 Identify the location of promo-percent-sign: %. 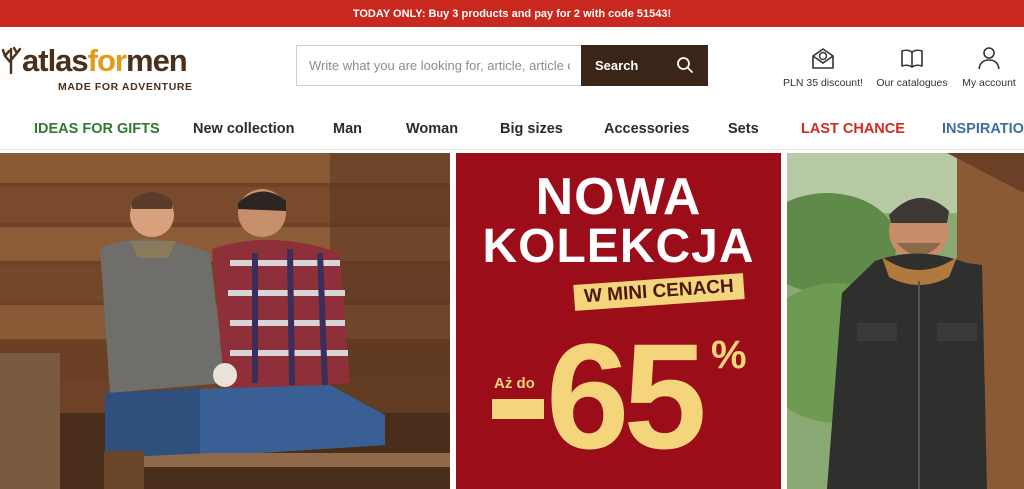
(729, 355).